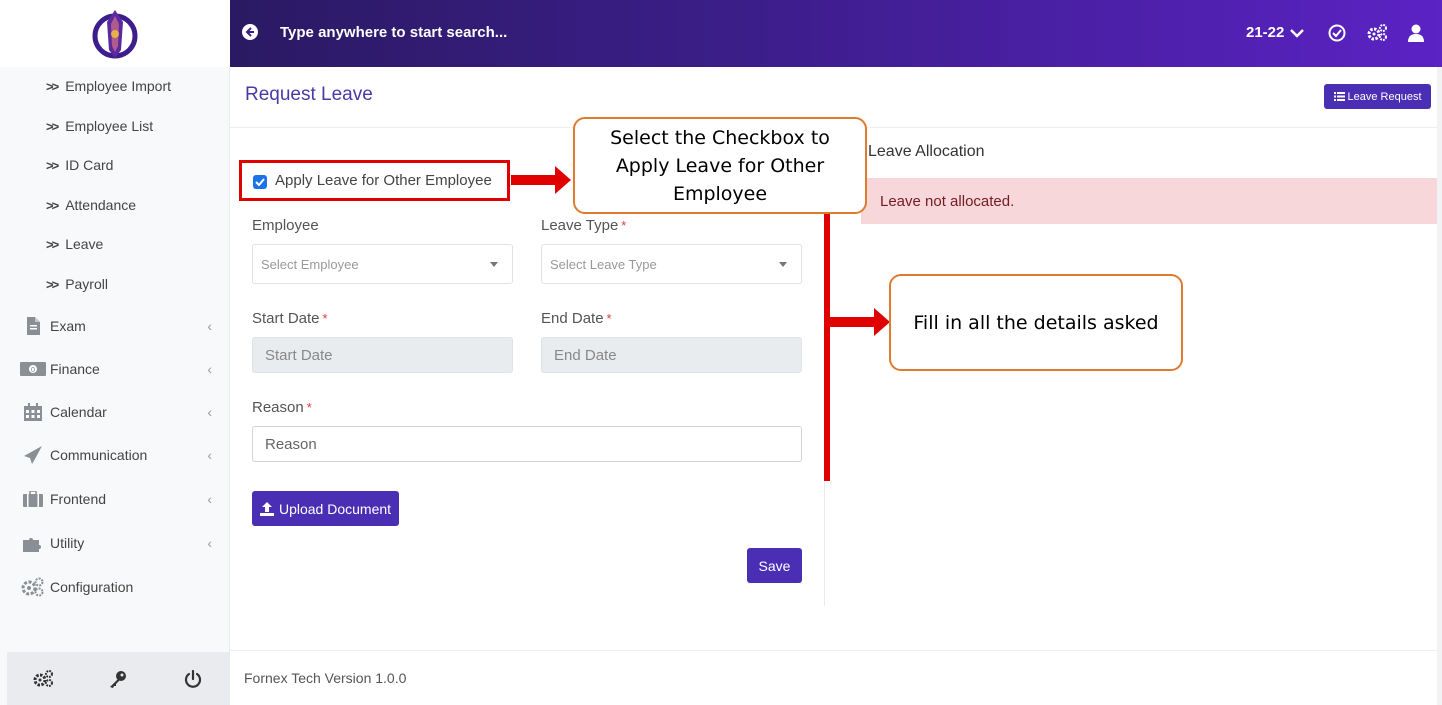 The image size is (1442, 705). What do you see at coordinates (309, 94) in the screenshot?
I see `page-title: Request Leave` at bounding box center [309, 94].